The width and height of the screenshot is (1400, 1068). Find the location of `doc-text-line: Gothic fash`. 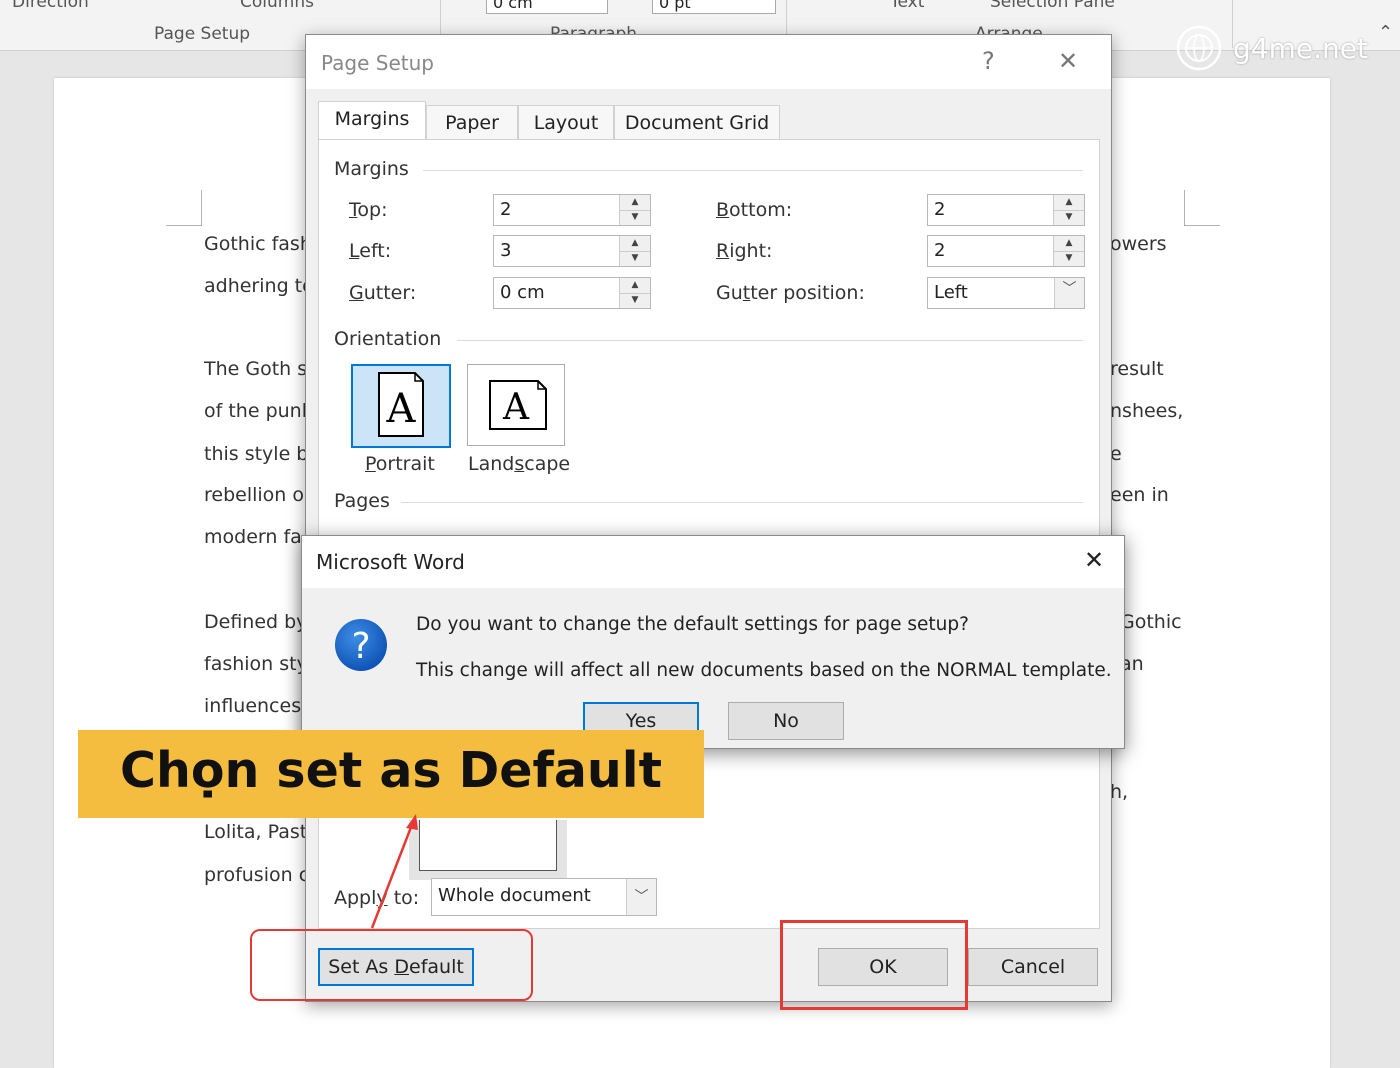

doc-text-line: Gothic fash is located at coordinates (258, 244).